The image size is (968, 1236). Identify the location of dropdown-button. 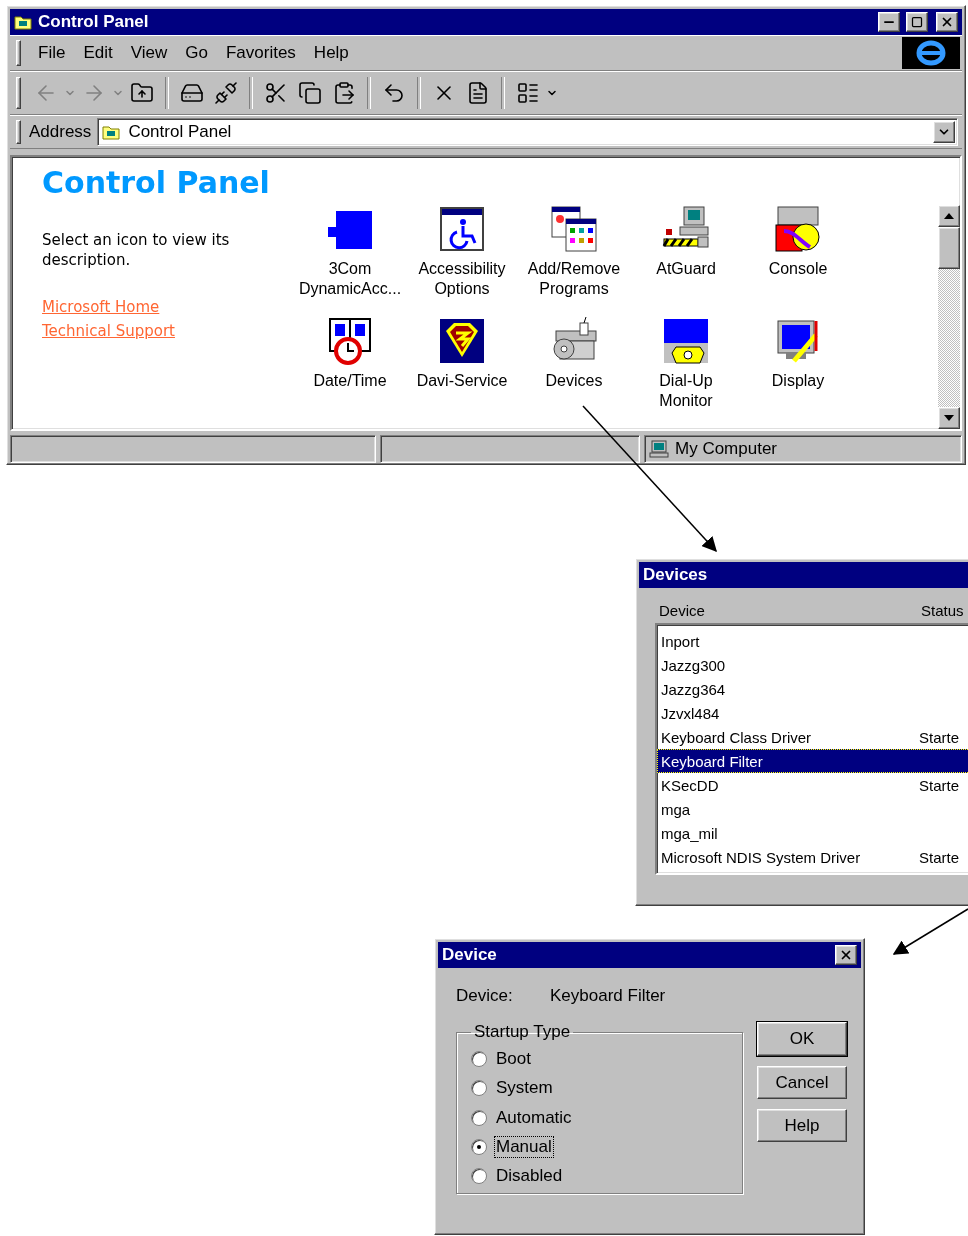
(944, 132).